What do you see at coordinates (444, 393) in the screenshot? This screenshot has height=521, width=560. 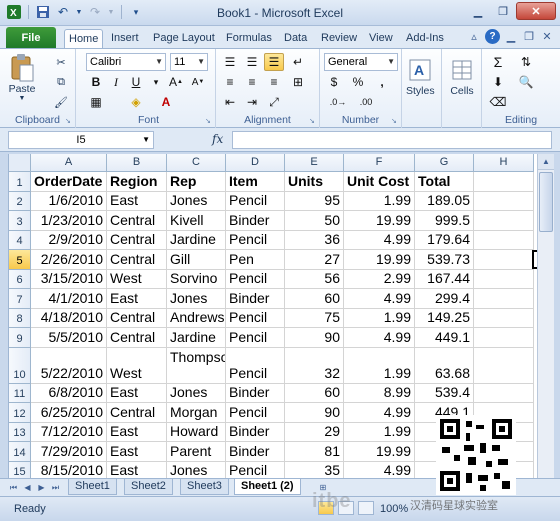 I see `data-cell: 539.4` at bounding box center [444, 393].